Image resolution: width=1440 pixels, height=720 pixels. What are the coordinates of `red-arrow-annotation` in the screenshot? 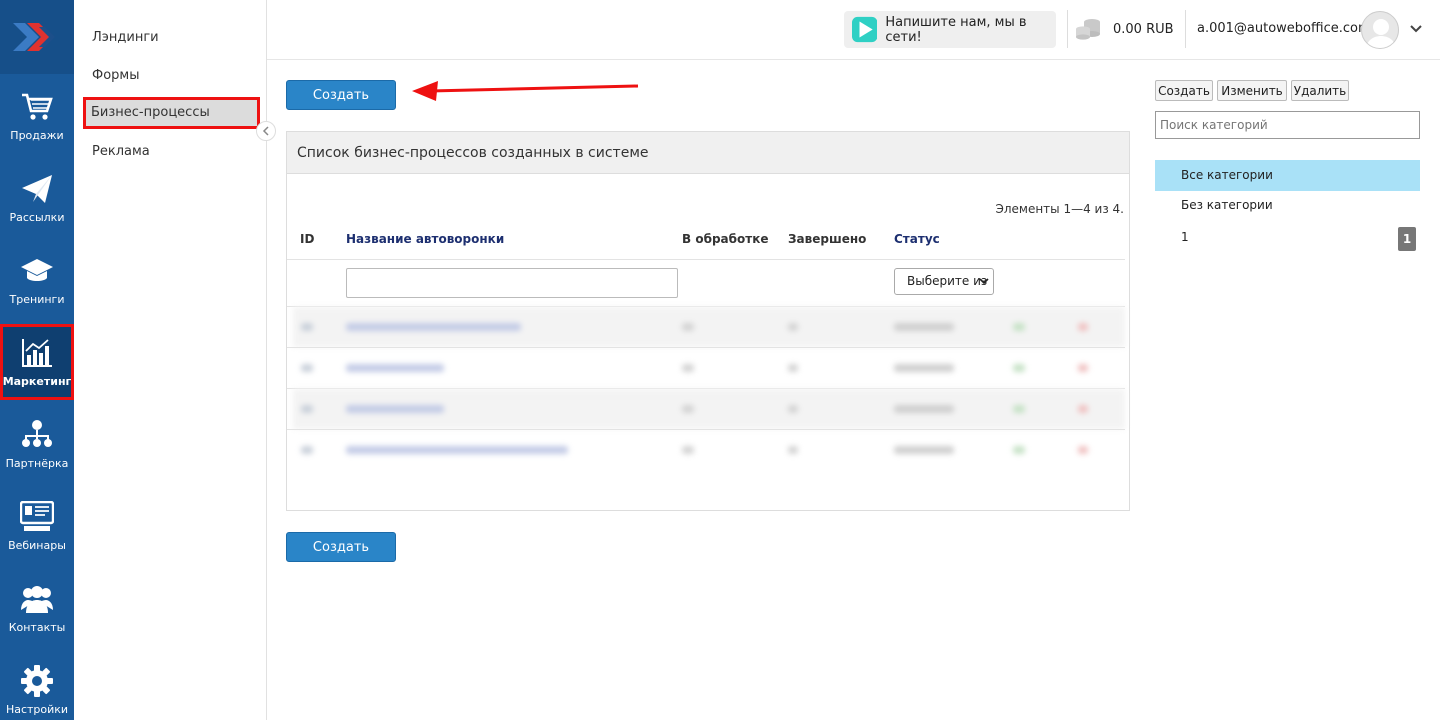 It's located at (525, 91).